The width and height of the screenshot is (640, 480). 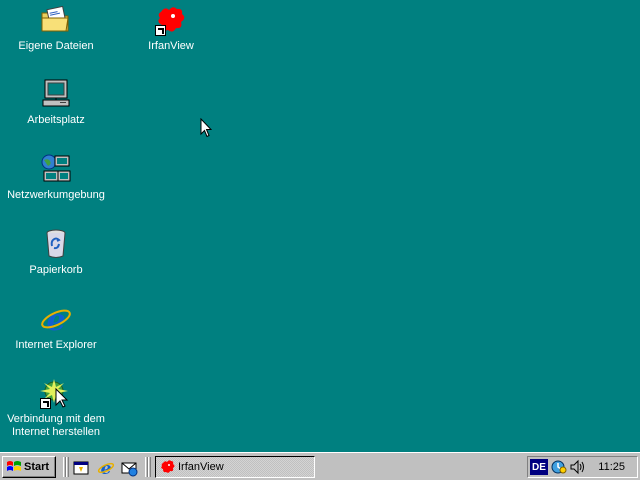 I want to click on desktop-icon-my-documents: Eigene Dateien, so click(x=56, y=28).